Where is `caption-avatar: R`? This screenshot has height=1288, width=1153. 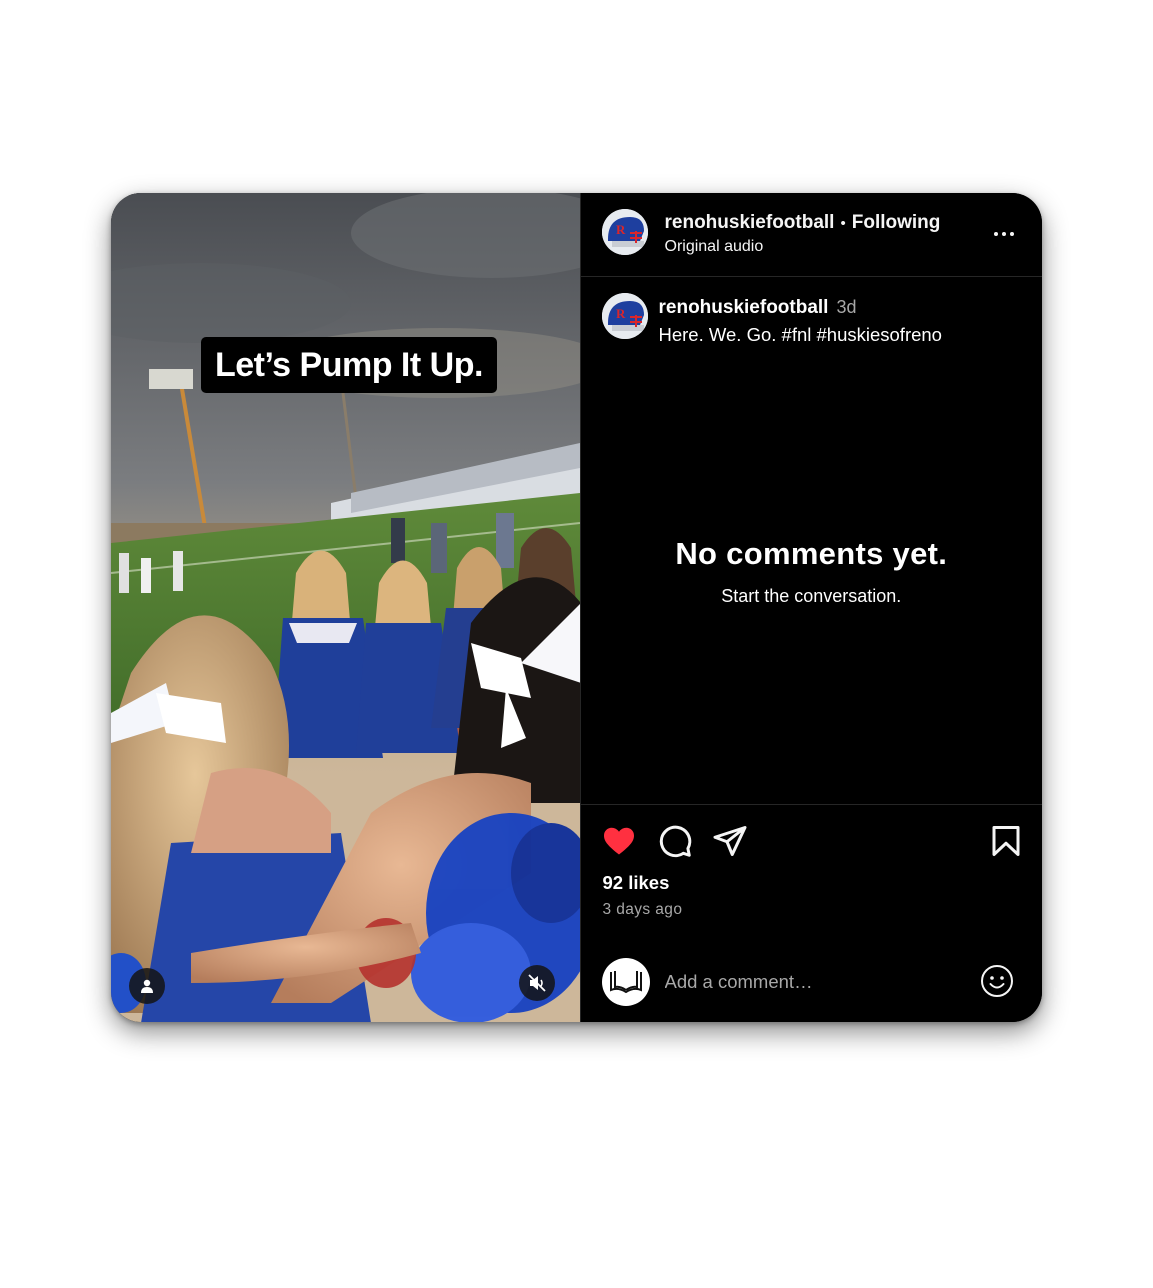
caption-avatar: R is located at coordinates (624, 316).